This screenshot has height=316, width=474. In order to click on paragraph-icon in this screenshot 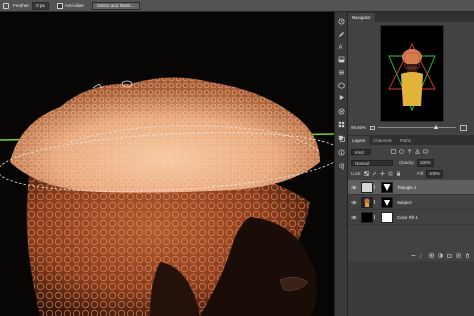, I will do `click(341, 166)`.